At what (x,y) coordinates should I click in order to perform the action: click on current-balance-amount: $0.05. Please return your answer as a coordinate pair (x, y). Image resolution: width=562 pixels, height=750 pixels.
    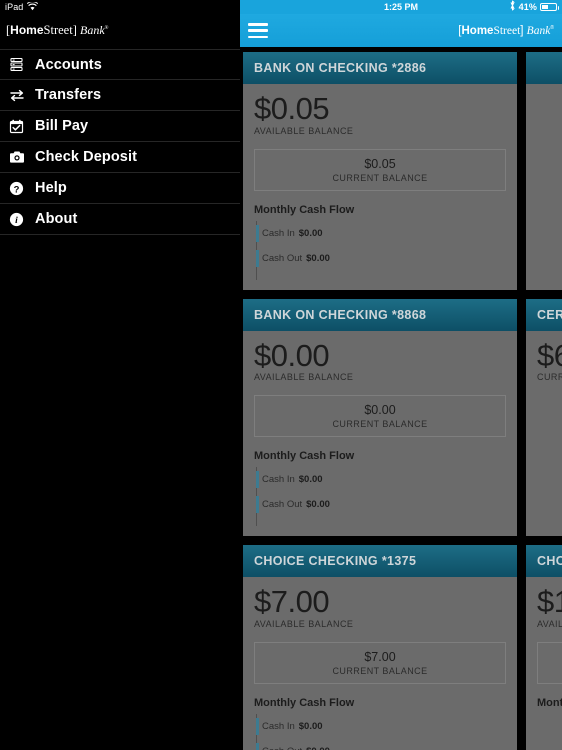
    Looking at the image, I should click on (380, 163).